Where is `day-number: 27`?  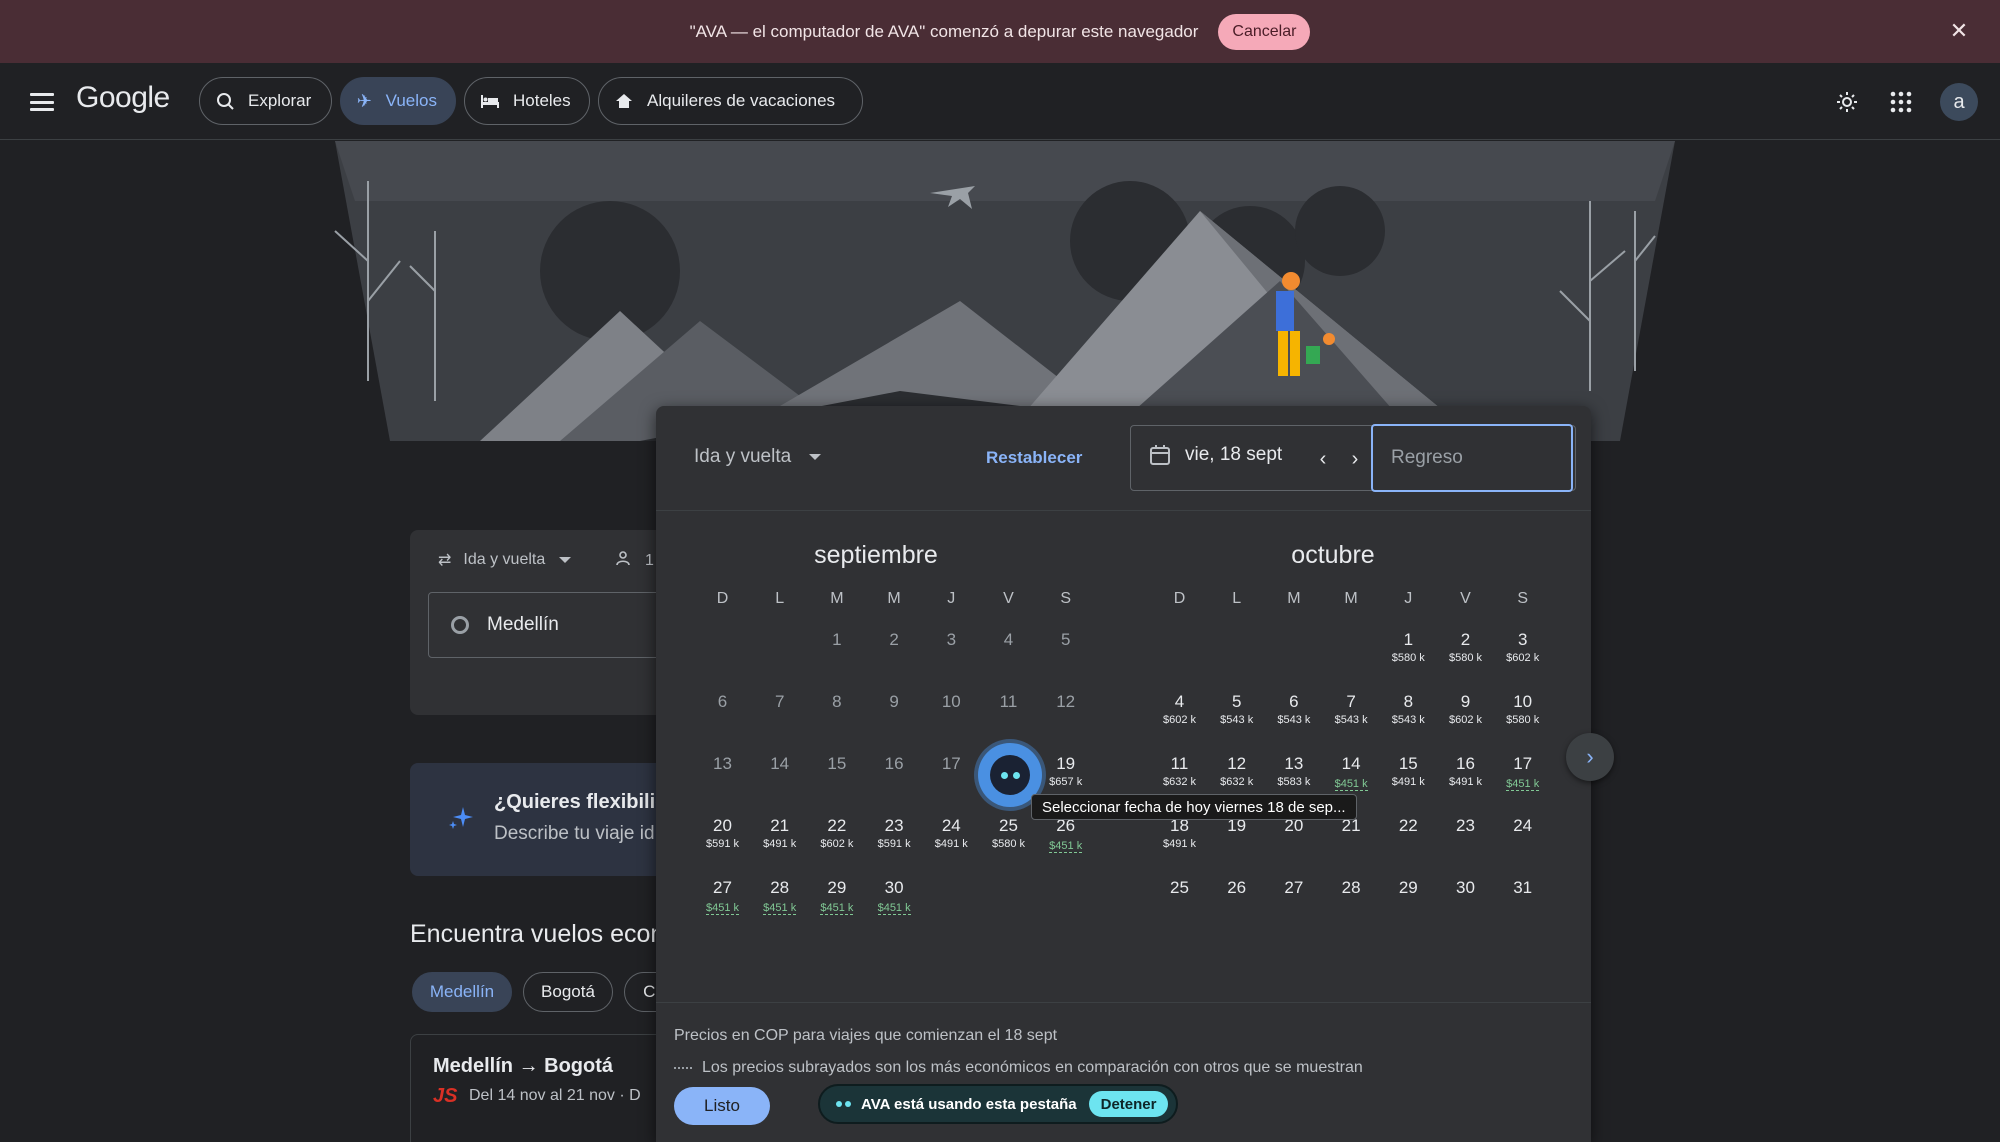
day-number: 27 is located at coordinates (1294, 887).